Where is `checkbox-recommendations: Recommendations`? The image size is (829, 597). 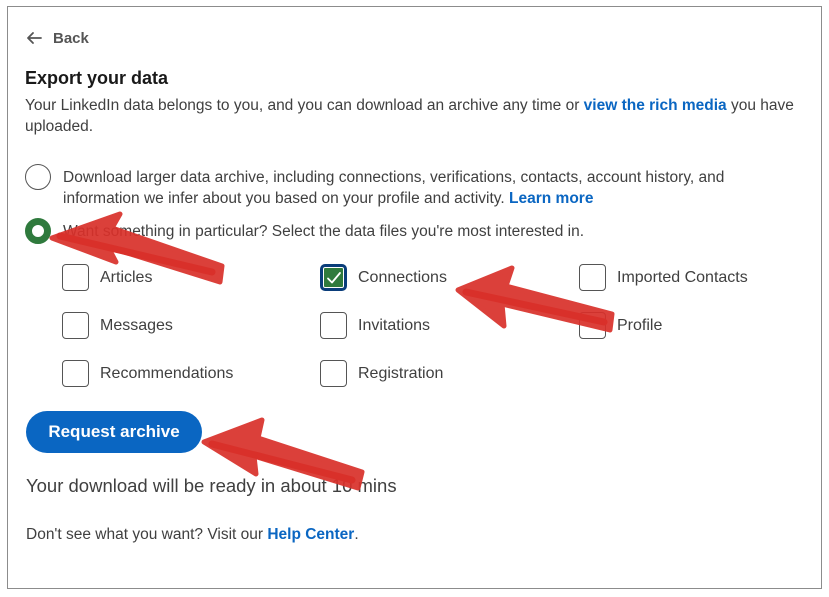
checkbox-recommendations: Recommendations is located at coordinates (147, 373).